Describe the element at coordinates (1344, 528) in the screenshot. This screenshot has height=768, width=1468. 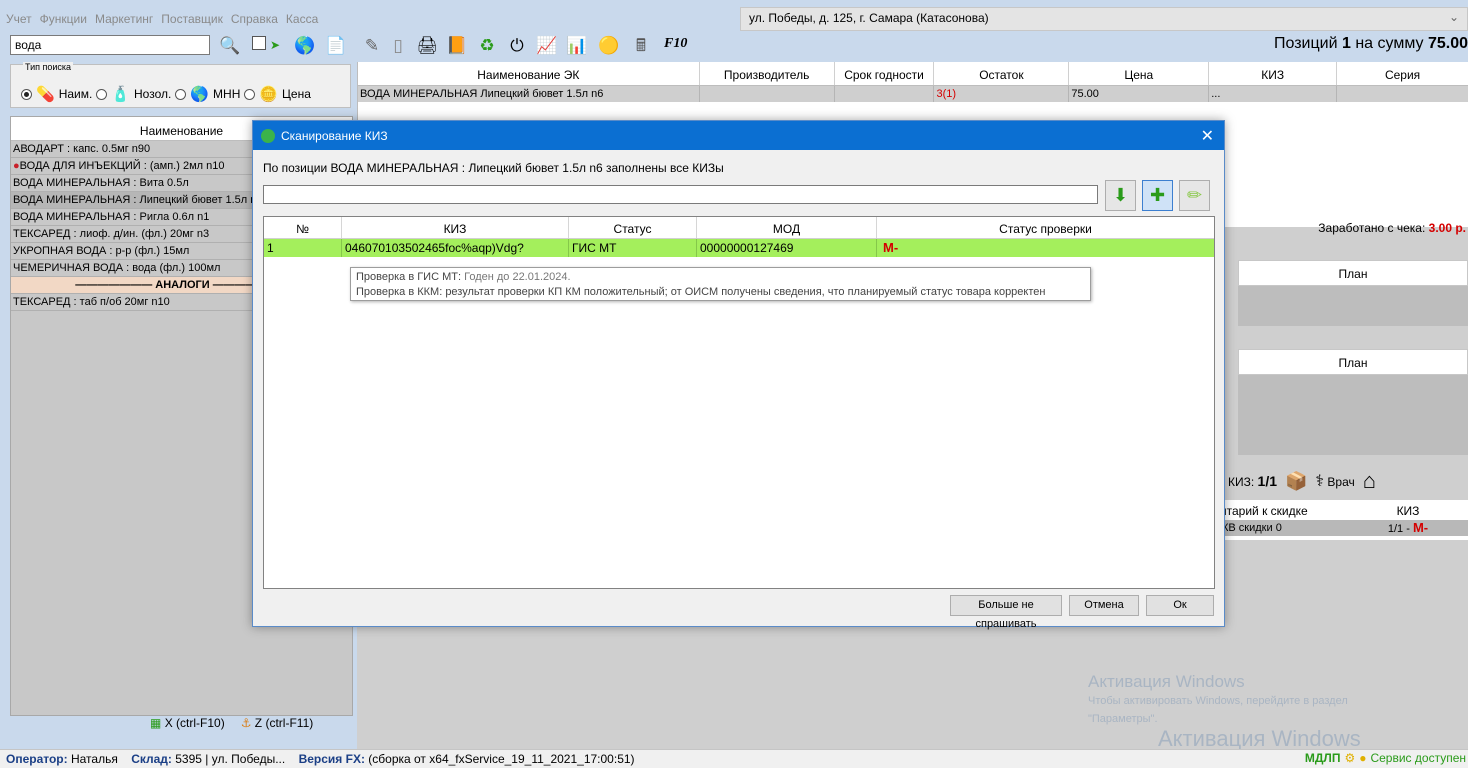
I see `table-row: КВ скидки 0 1/1 - М-` at that location.